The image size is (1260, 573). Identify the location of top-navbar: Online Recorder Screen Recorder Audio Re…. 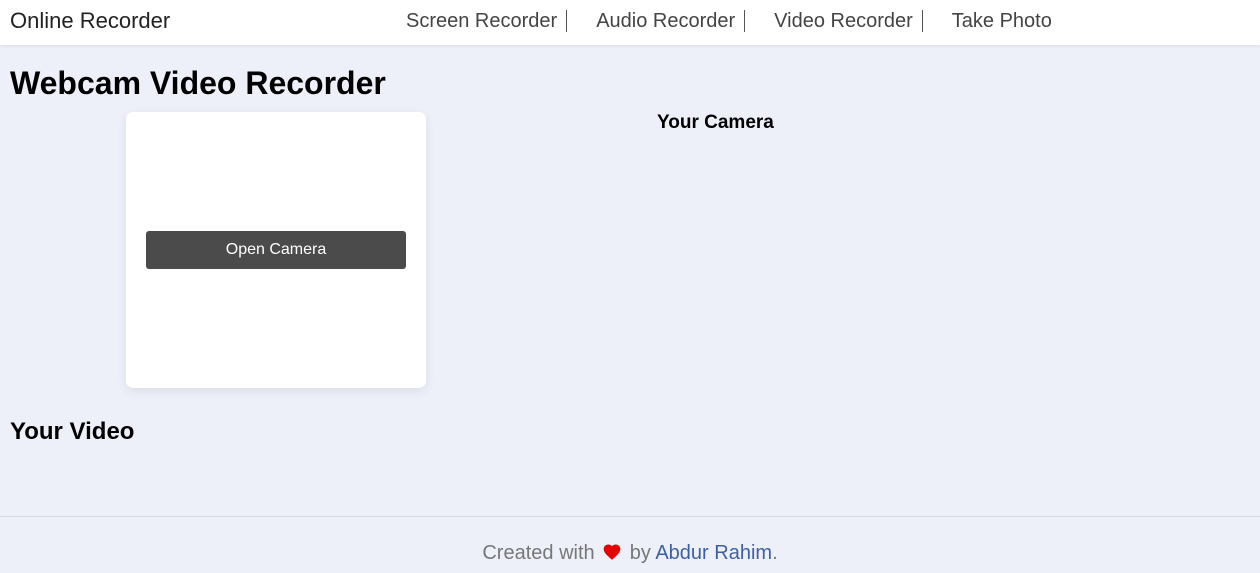
(630, 22).